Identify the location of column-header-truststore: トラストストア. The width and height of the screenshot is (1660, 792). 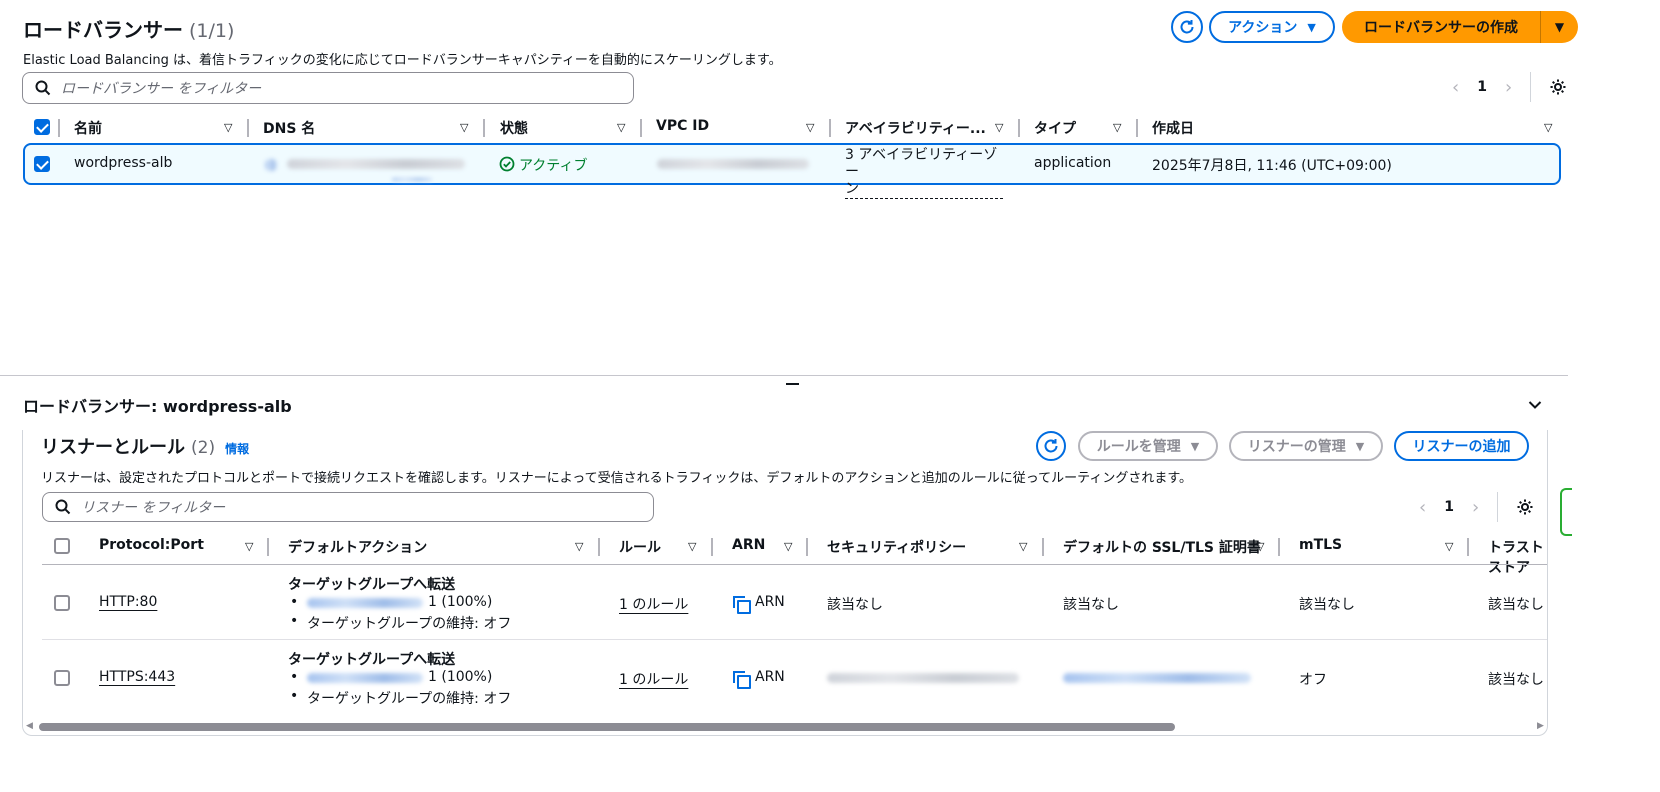
(1517, 557).